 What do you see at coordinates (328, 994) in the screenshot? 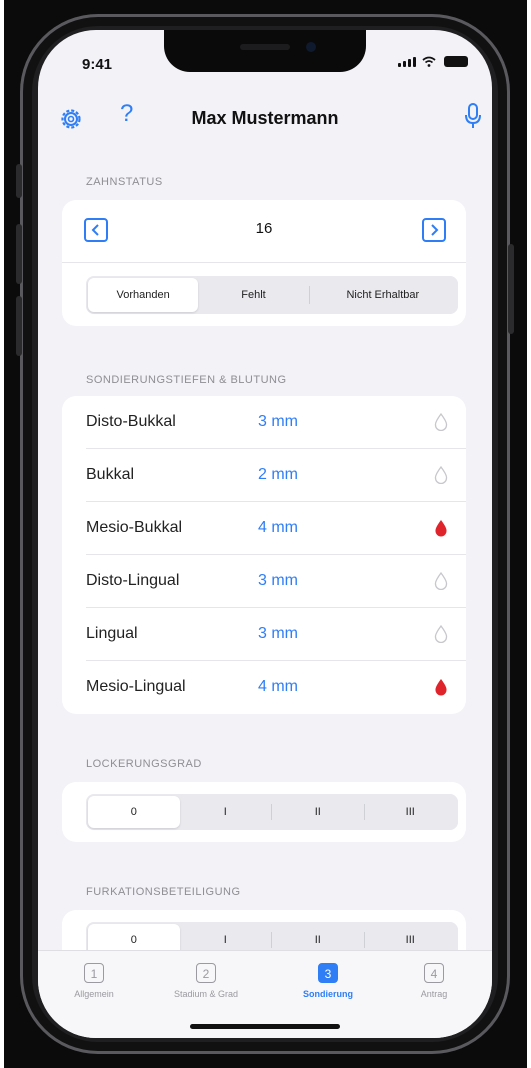
I see `tab-label: Sondierung` at bounding box center [328, 994].